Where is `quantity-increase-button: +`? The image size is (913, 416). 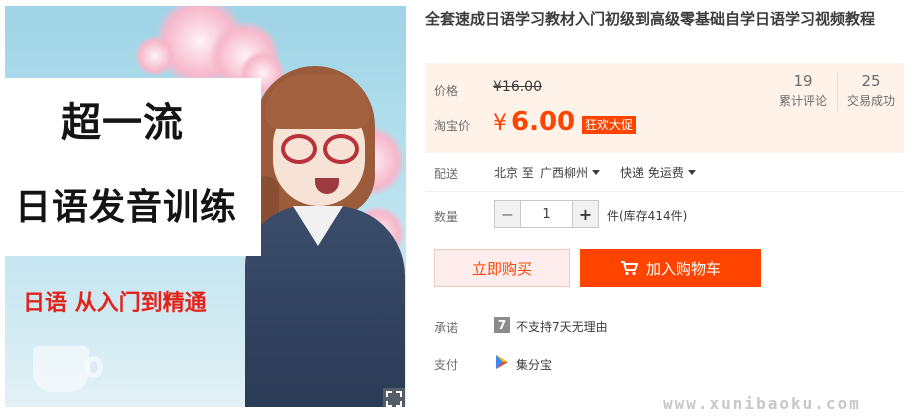 quantity-increase-button: + is located at coordinates (585, 214).